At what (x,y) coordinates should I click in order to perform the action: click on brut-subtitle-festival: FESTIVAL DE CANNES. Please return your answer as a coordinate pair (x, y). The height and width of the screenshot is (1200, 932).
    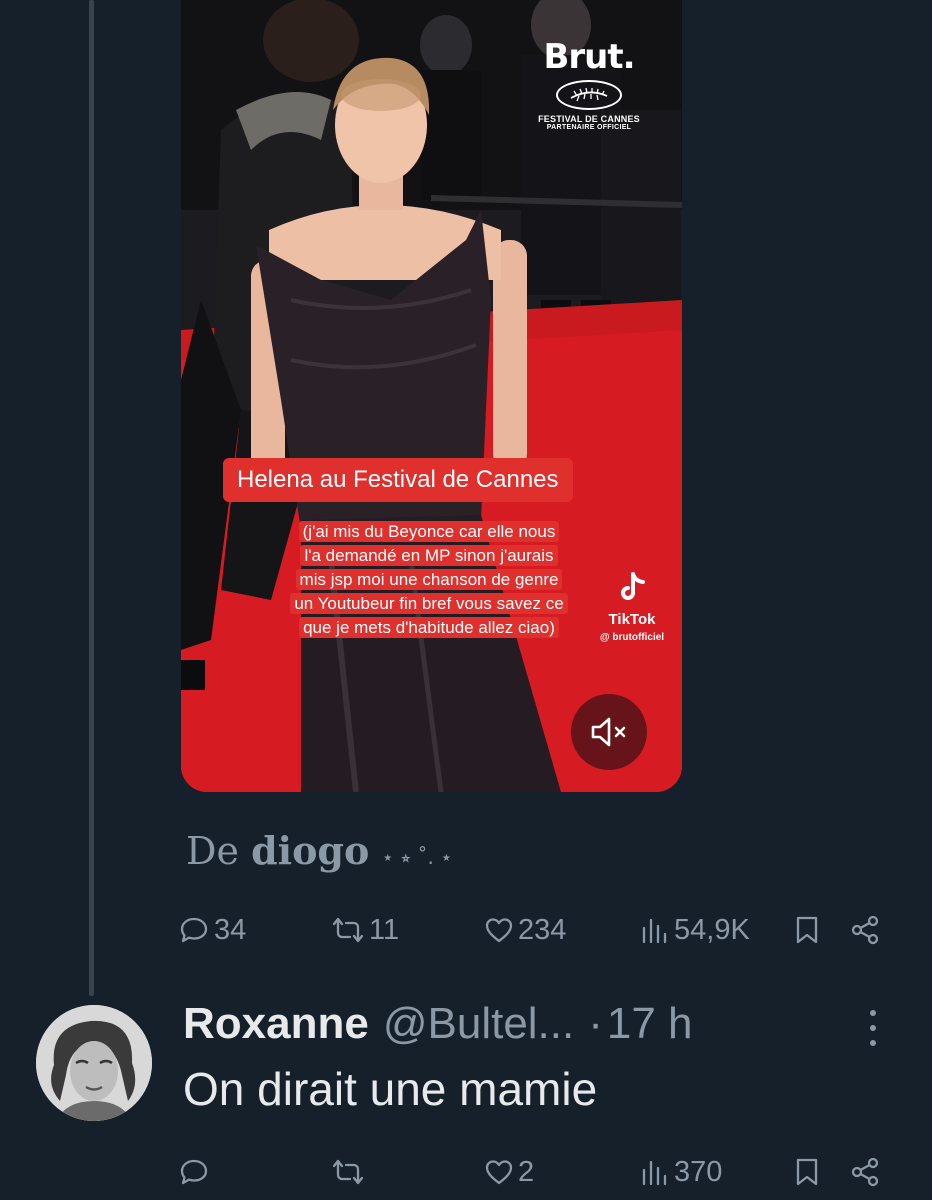
    Looking at the image, I should click on (589, 119).